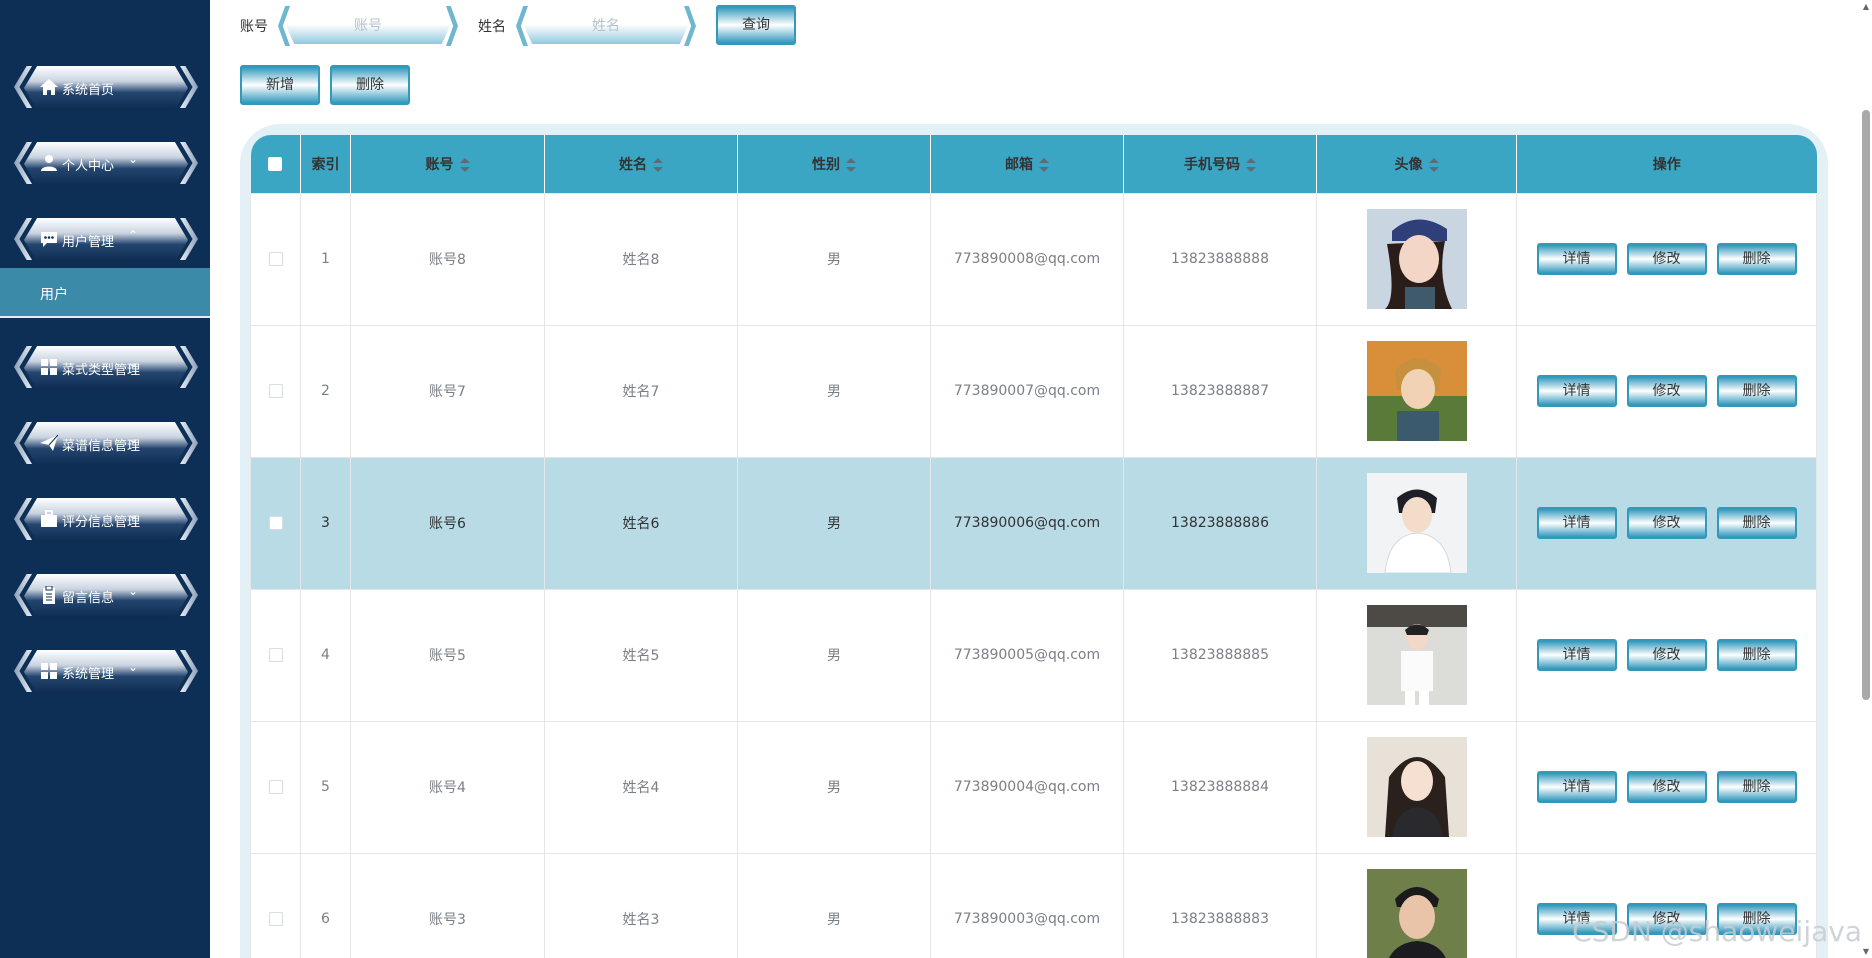 This screenshot has width=1872, height=958. What do you see at coordinates (1416, 164) in the screenshot?
I see `col-avatar: 头像` at bounding box center [1416, 164].